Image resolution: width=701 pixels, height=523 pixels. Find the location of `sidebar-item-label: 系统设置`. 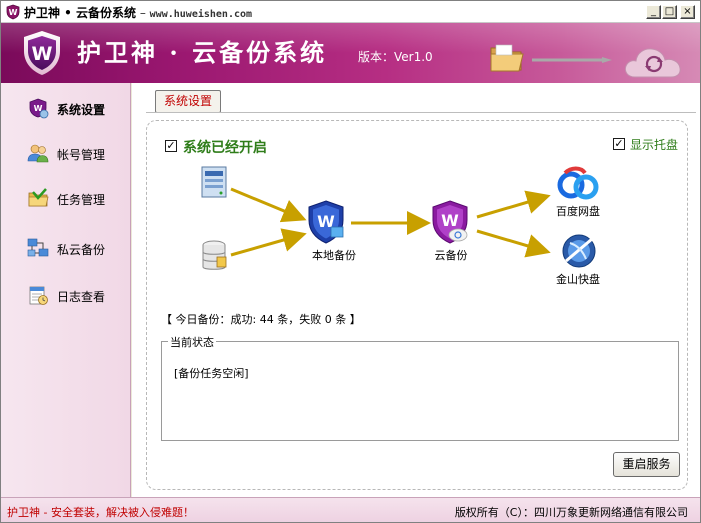

sidebar-item-label: 系统设置 is located at coordinates (81, 110).